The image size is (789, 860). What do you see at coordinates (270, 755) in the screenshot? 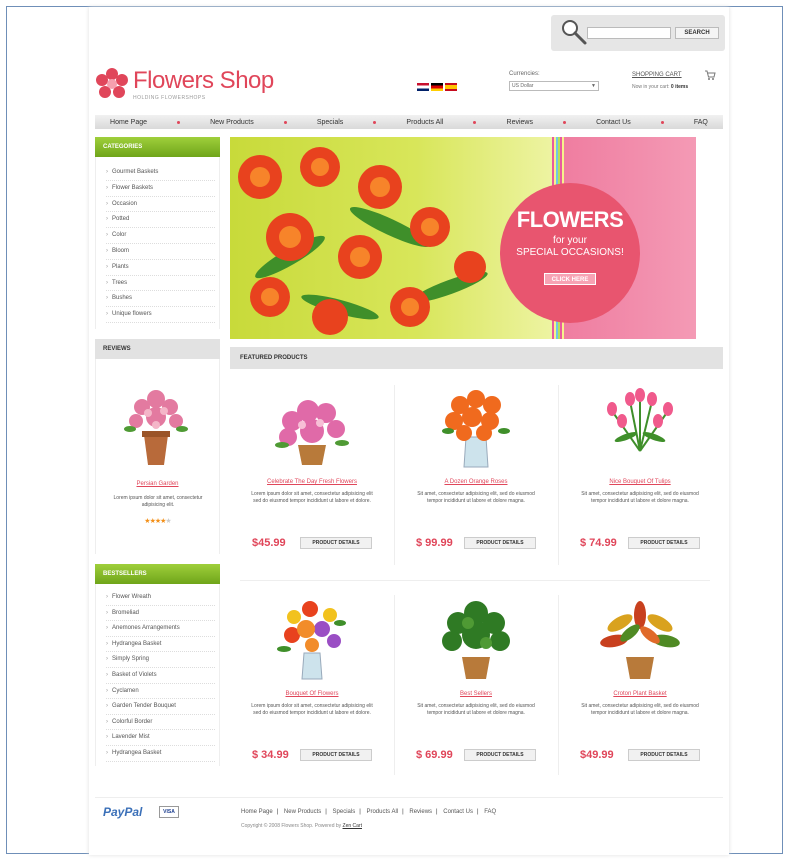
I see `product-price: $ 34.99` at bounding box center [270, 755].